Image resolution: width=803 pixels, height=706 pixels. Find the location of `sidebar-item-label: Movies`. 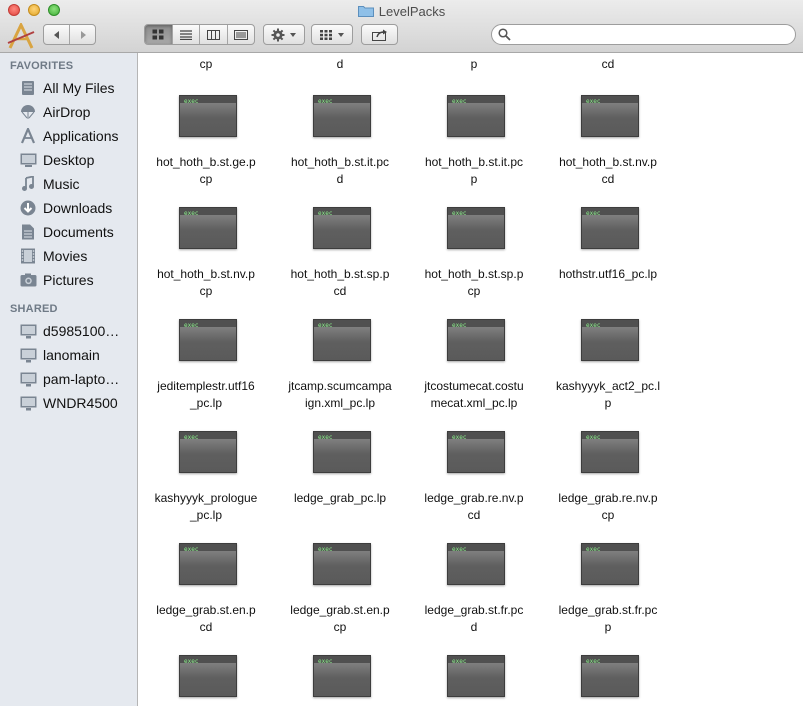

sidebar-item-label: Movies is located at coordinates (65, 256).